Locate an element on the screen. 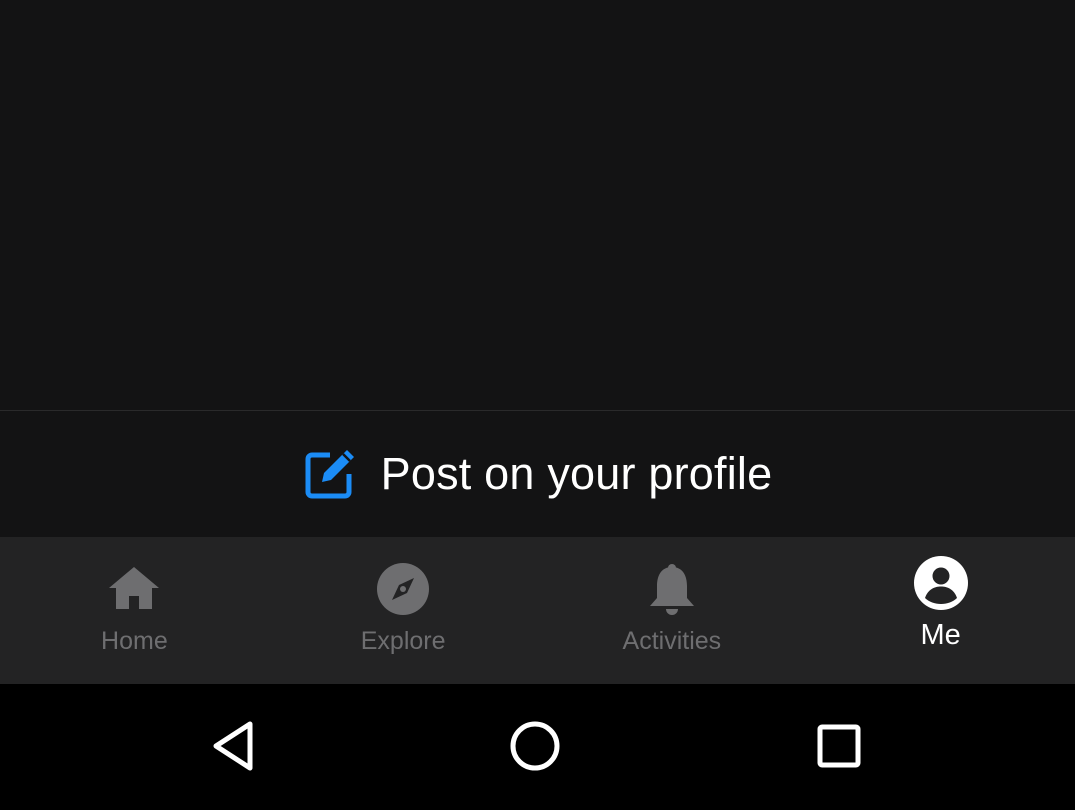  nav-label-explore: Explore is located at coordinates (403, 641).